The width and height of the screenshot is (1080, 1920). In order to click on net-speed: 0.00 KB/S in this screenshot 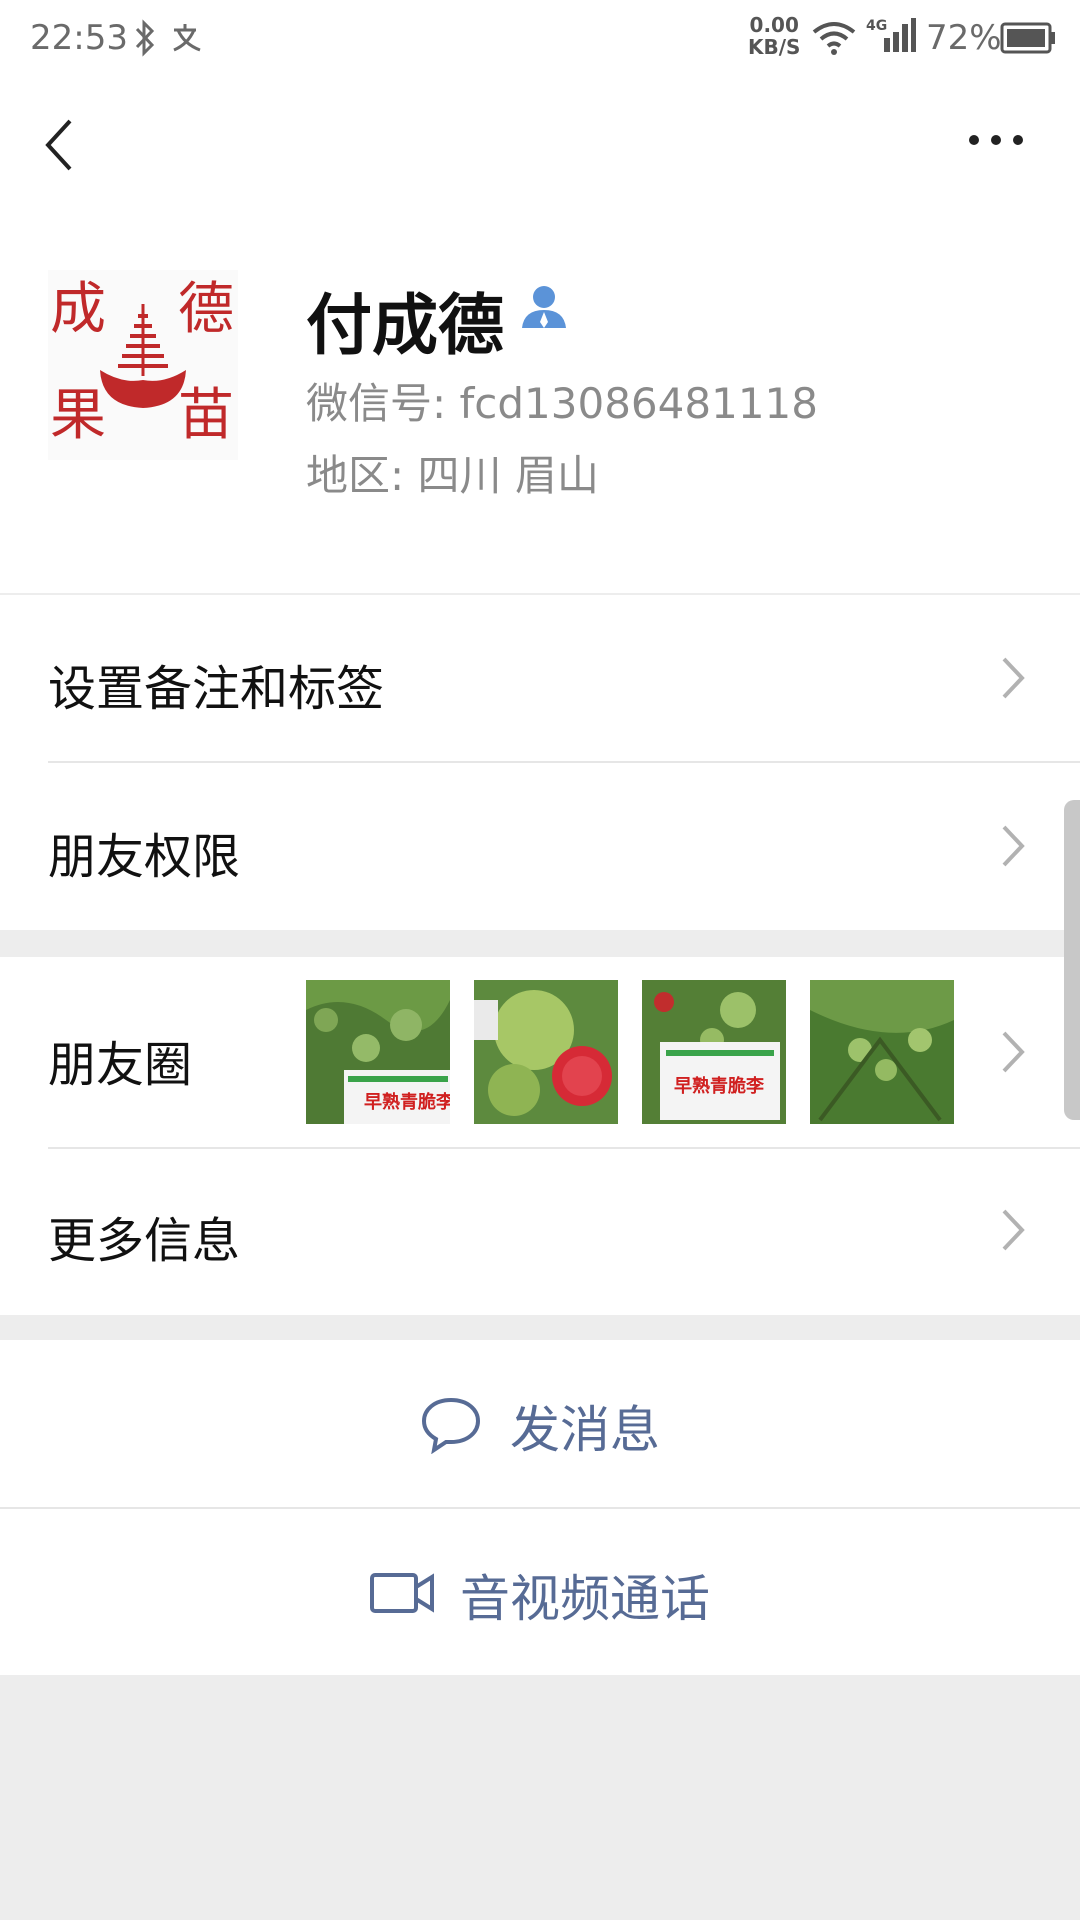, I will do `click(774, 36)`.